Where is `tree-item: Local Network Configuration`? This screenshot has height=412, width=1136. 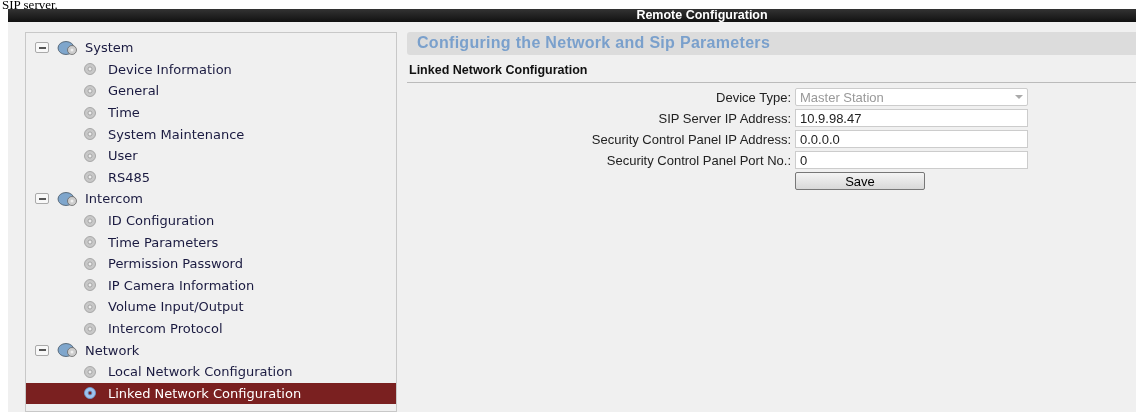
tree-item: Local Network Configuration is located at coordinates (211, 371).